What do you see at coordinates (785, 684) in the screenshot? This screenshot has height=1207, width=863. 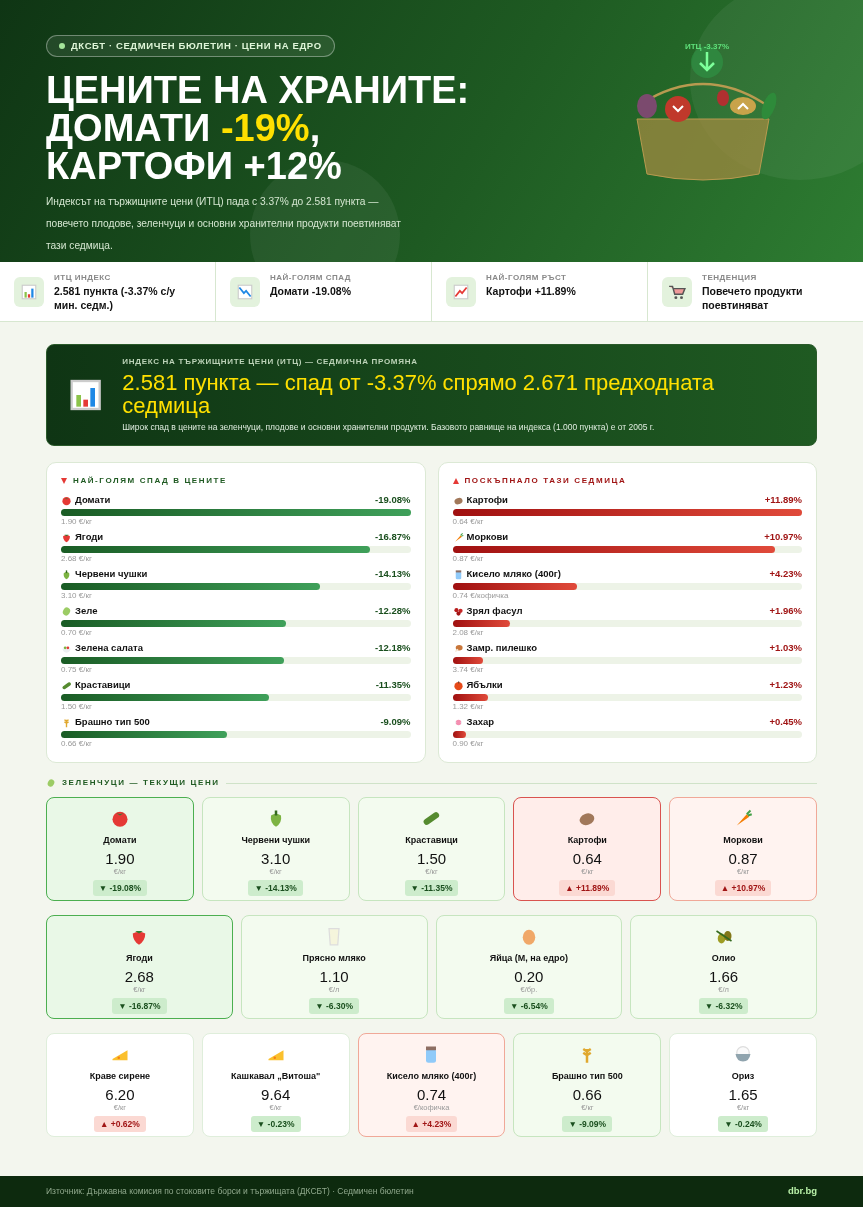 I see `change-value: +1.23%` at bounding box center [785, 684].